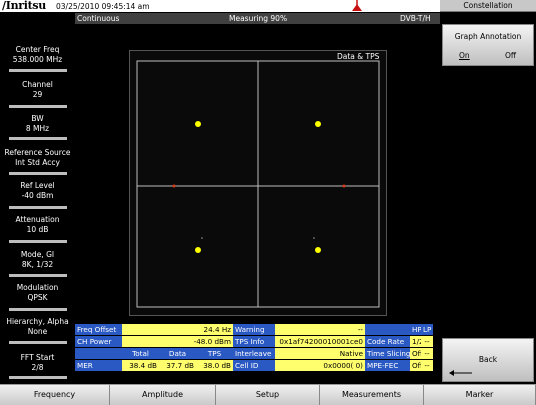 Image resolution: width=536 pixels, height=405 pixels. What do you see at coordinates (372, 395) in the screenshot?
I see `menu-measurements: Measurements` at bounding box center [372, 395].